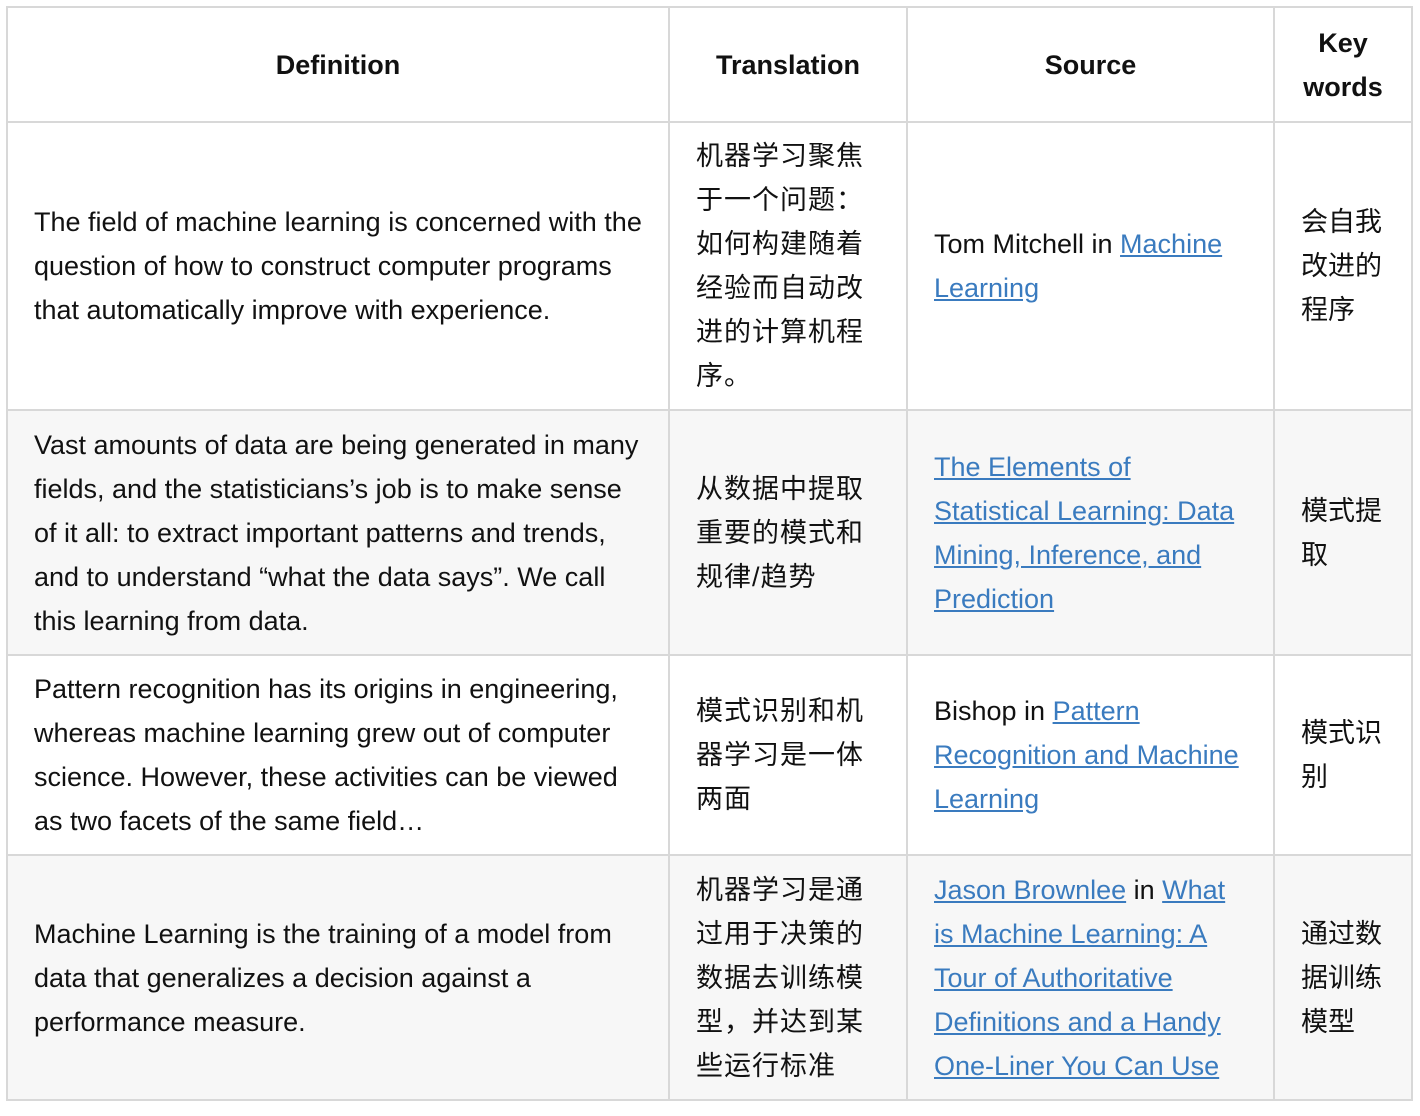 The width and height of the screenshot is (1420, 1116). What do you see at coordinates (788, 64) in the screenshot?
I see `header-translation: Translation` at bounding box center [788, 64].